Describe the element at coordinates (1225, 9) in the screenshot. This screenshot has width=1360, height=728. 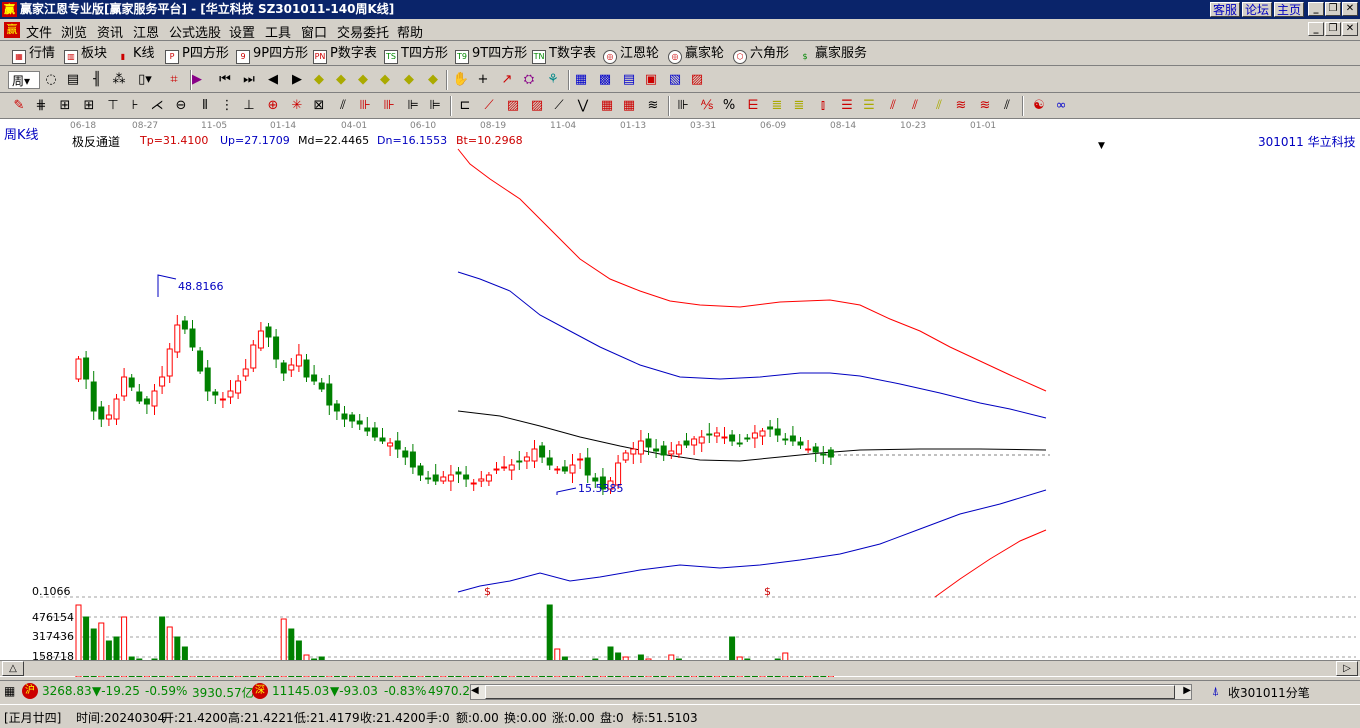
I see `customer-service-link: 客服` at that location.